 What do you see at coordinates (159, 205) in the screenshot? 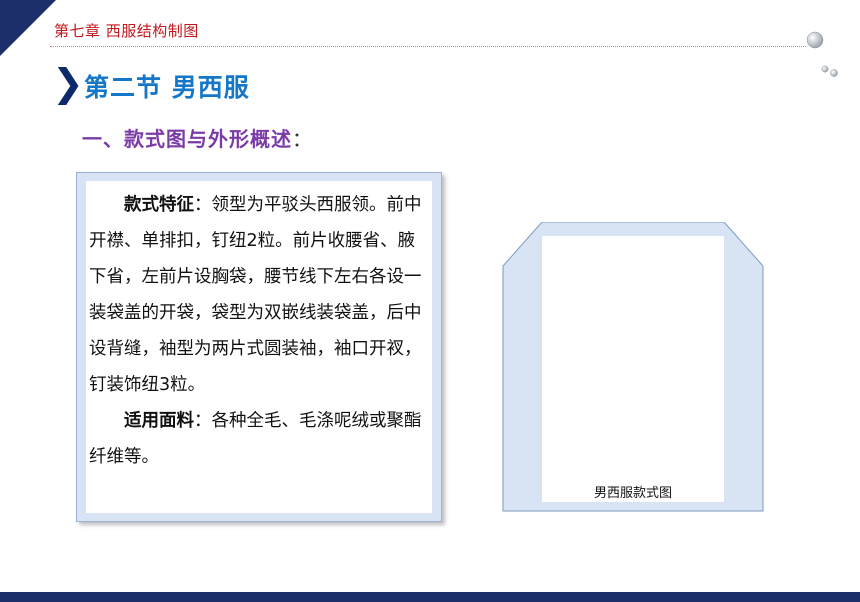
I see `style-features-label: 款式特征` at bounding box center [159, 205].